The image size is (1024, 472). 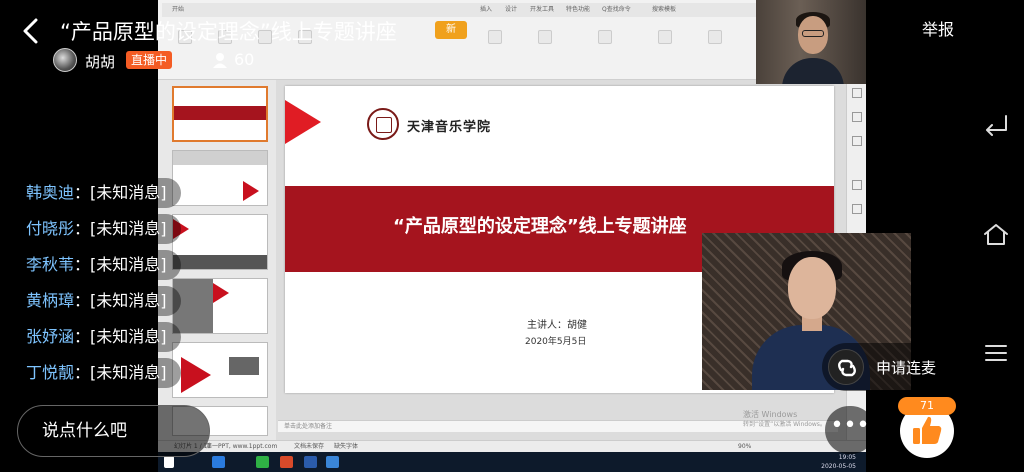 I want to click on chat-message: 韩奥迪：[未知消息], so click(x=98, y=193).